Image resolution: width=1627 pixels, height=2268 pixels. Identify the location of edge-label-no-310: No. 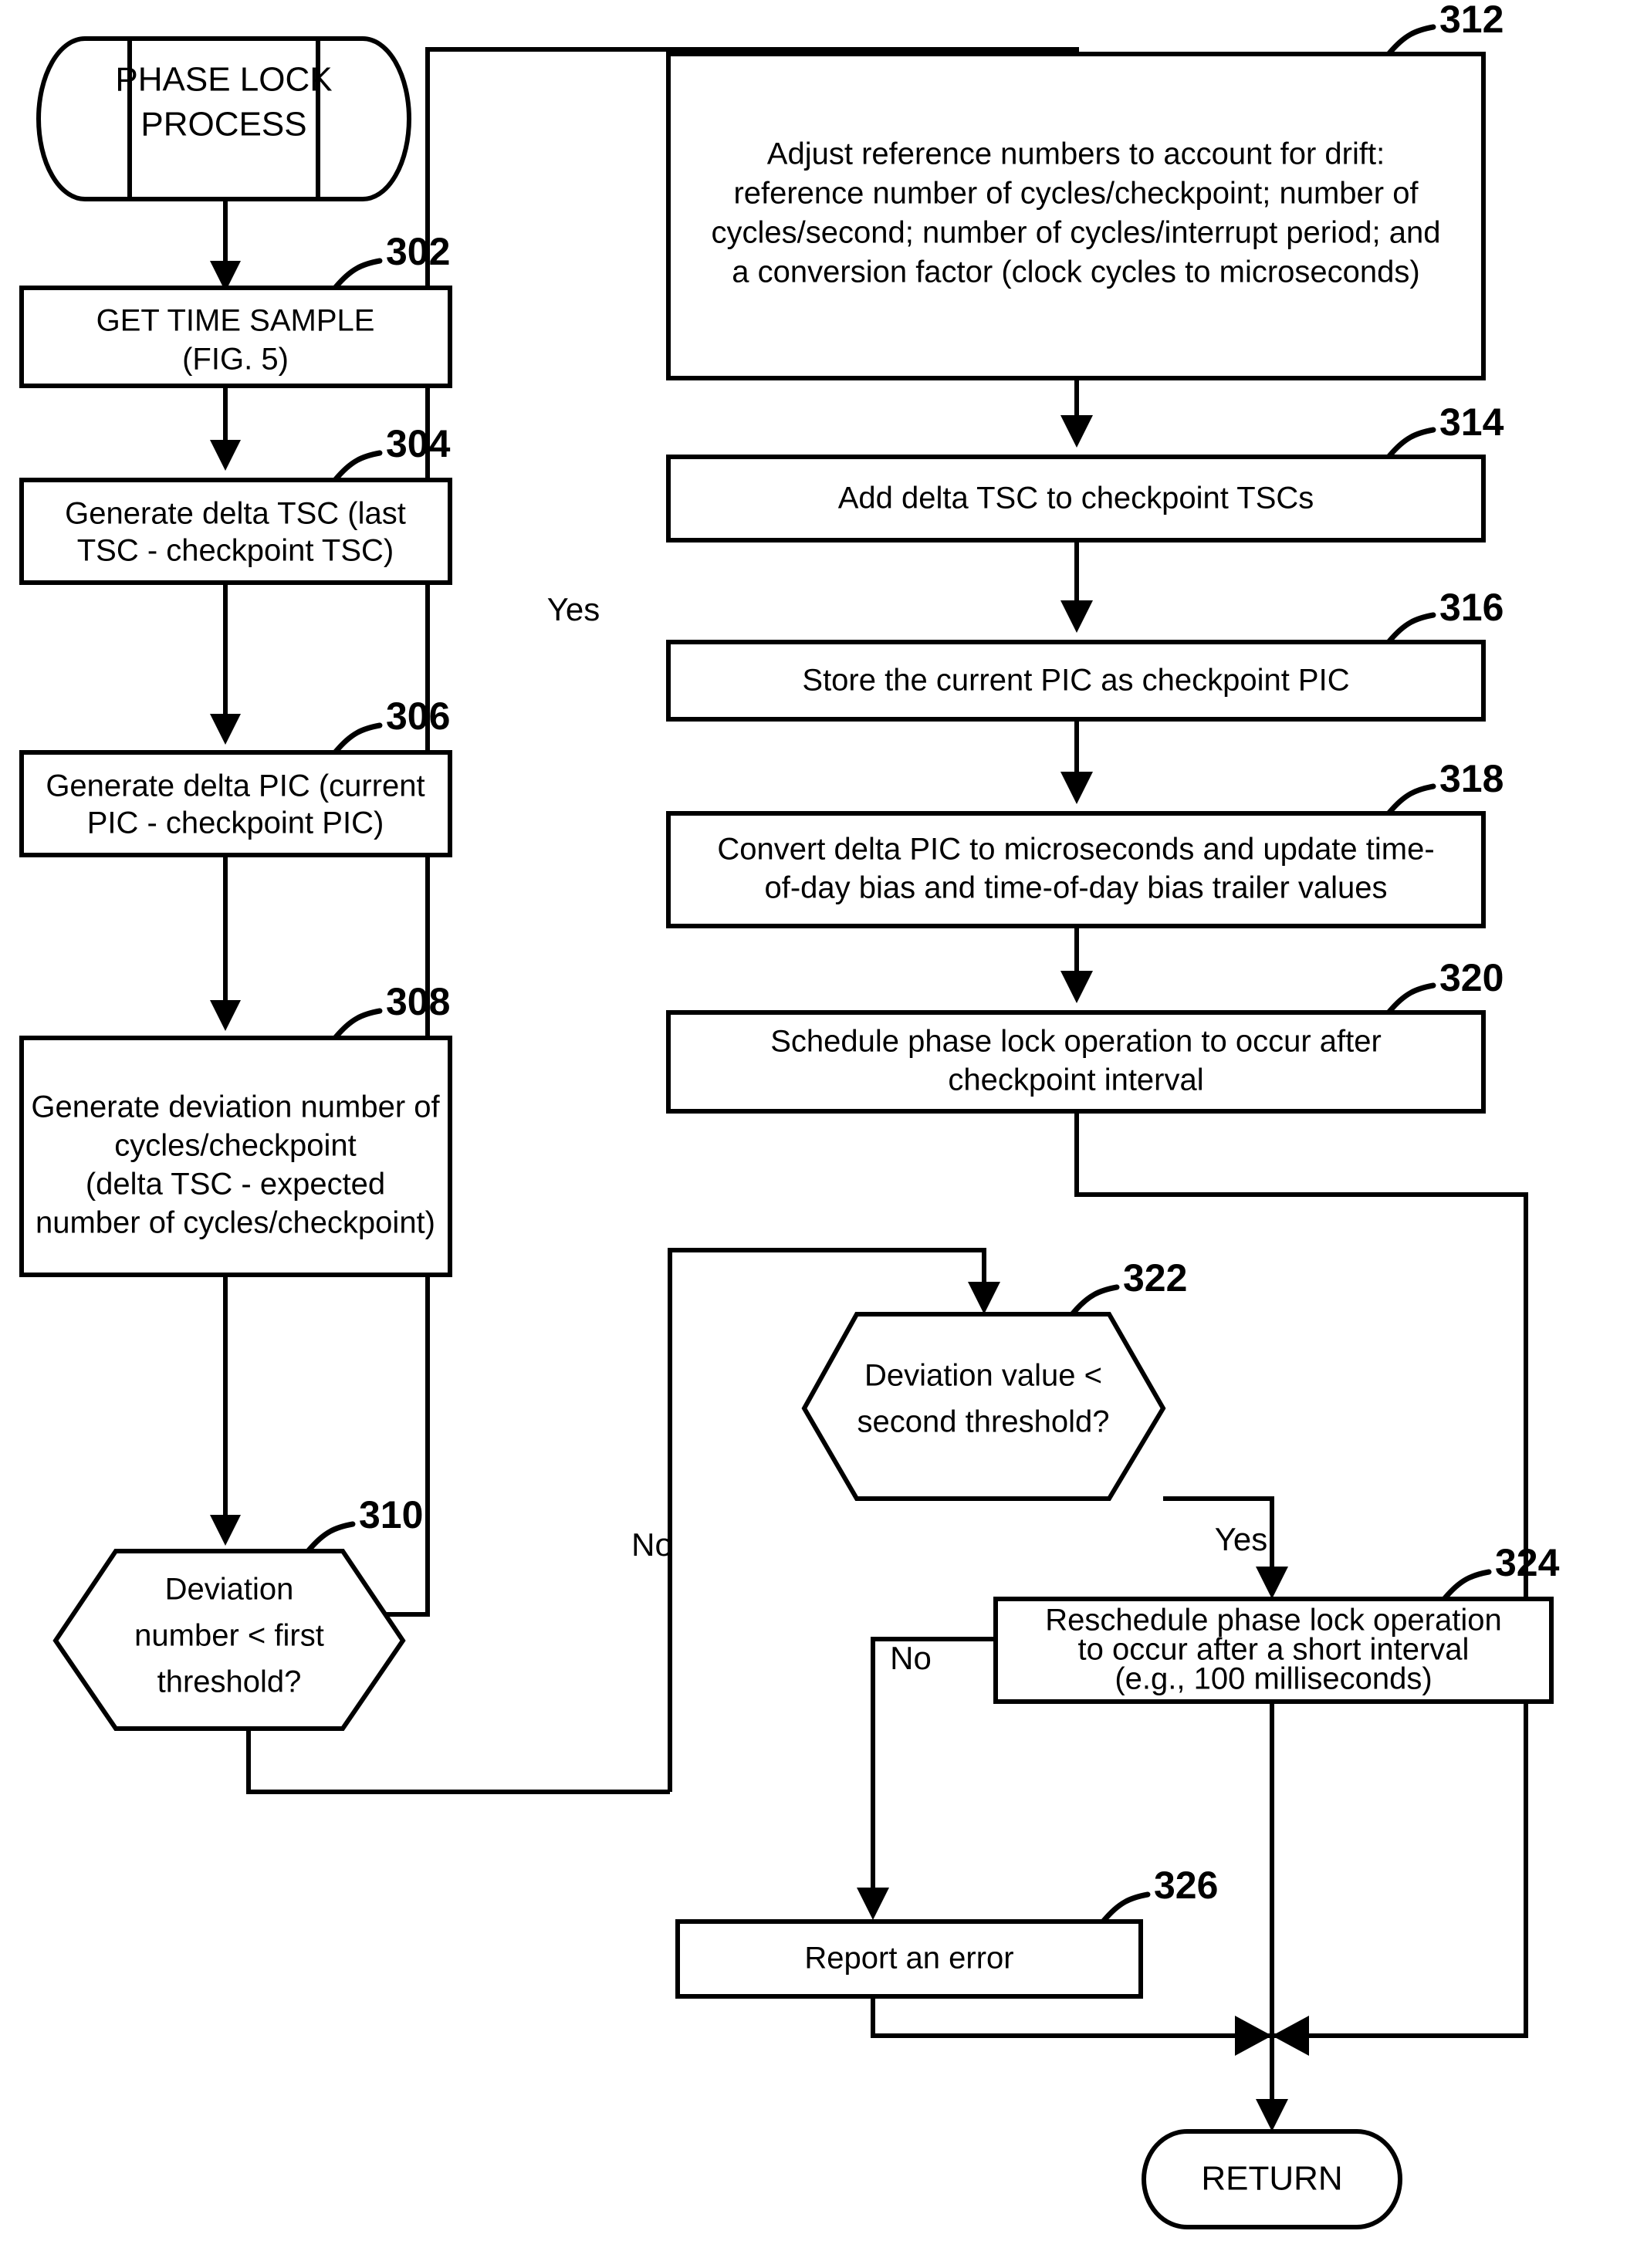
(652, 1545).